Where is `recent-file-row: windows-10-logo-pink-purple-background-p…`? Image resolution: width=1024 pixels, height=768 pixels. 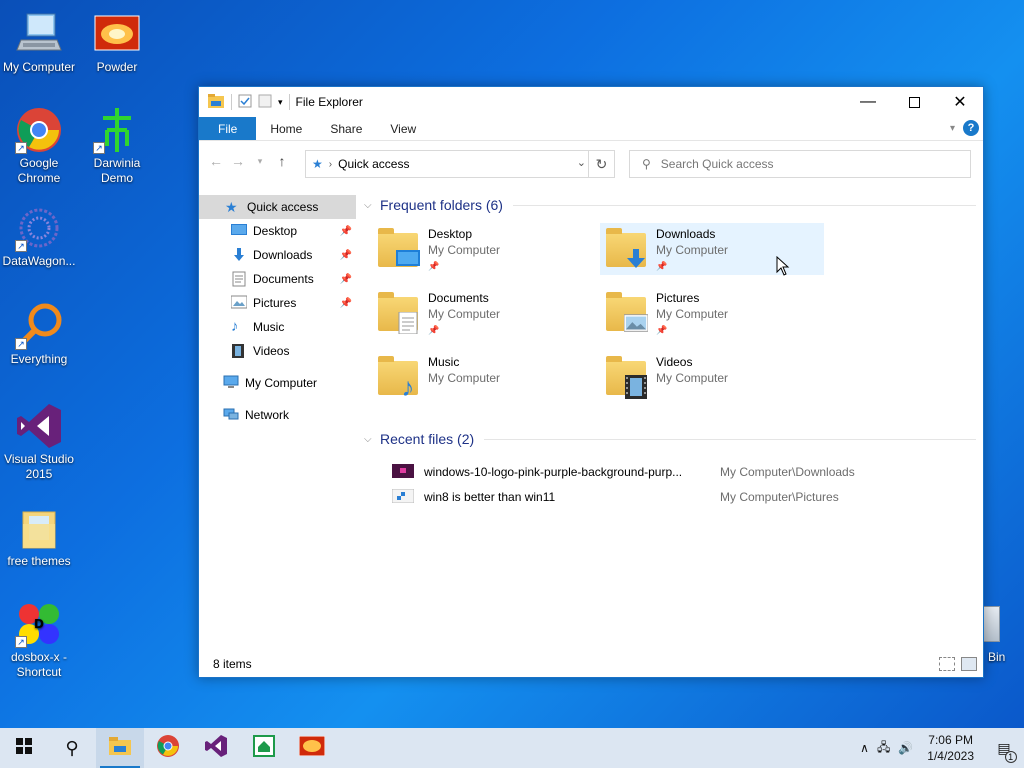
recent-file-row: windows-10-logo-pink-purple-background-p… is located at coordinates (672, 472).